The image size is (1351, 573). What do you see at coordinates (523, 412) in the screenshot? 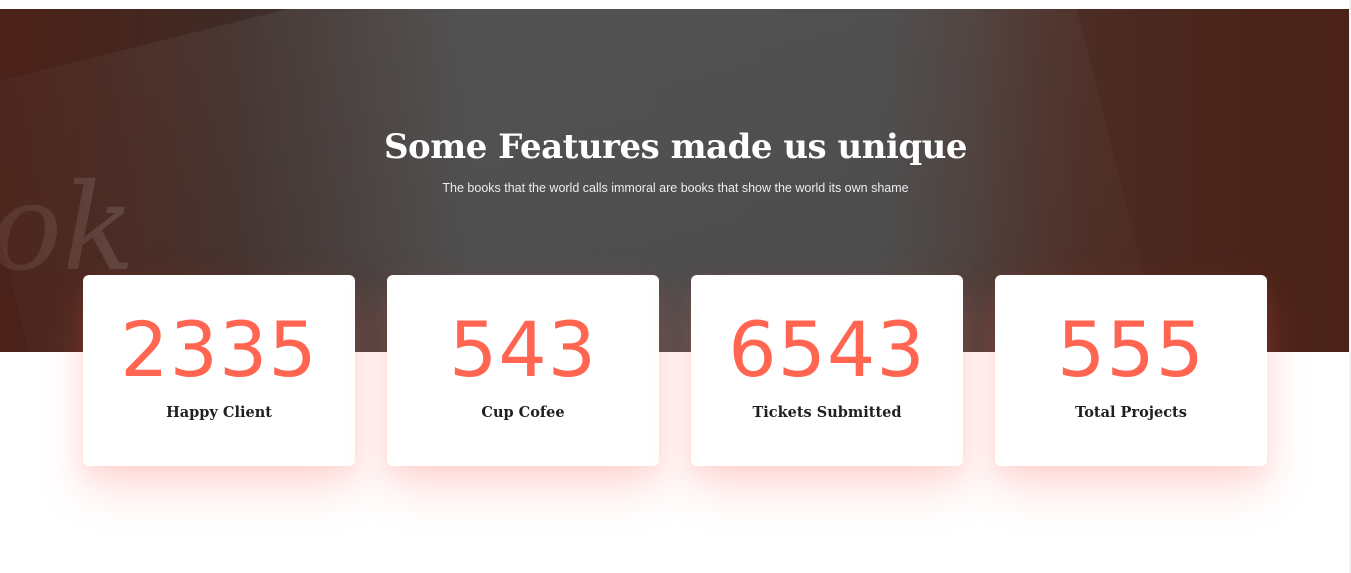
I see `counter-label: Cup Cofee` at bounding box center [523, 412].